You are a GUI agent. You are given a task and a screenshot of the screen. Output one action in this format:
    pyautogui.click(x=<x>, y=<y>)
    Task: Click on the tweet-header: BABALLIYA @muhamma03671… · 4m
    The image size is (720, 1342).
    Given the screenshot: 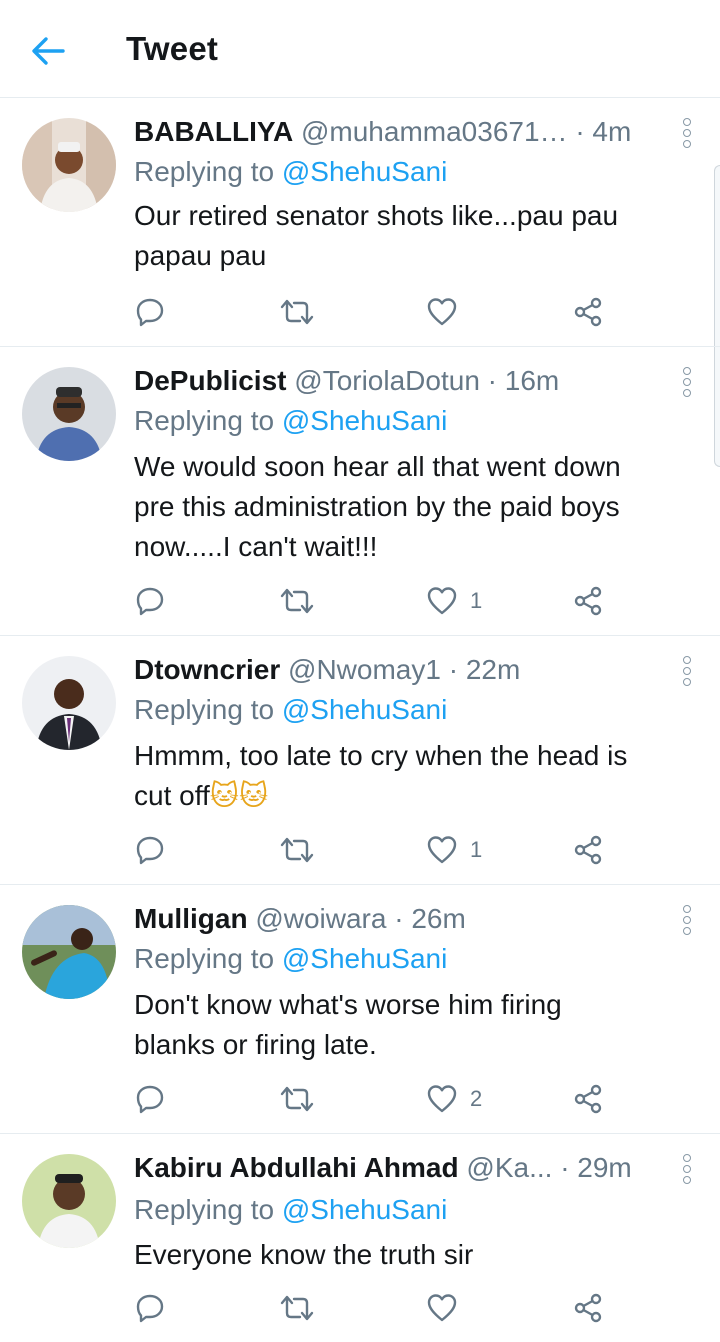 What is the action you would take?
    pyautogui.click(x=396, y=132)
    